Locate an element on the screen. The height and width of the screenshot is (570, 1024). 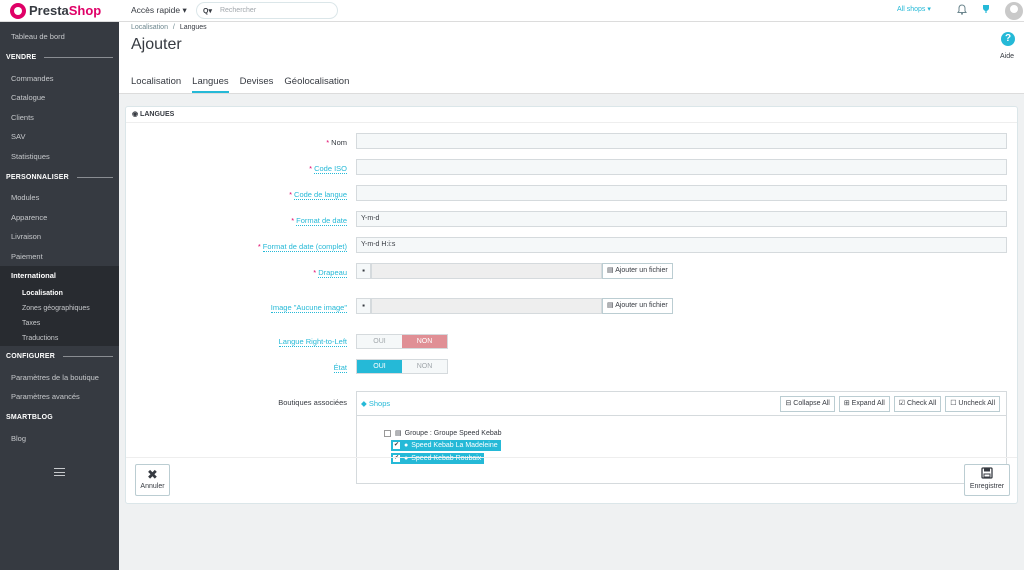
rtl-yes-option: OUI is located at coordinates (379, 341).